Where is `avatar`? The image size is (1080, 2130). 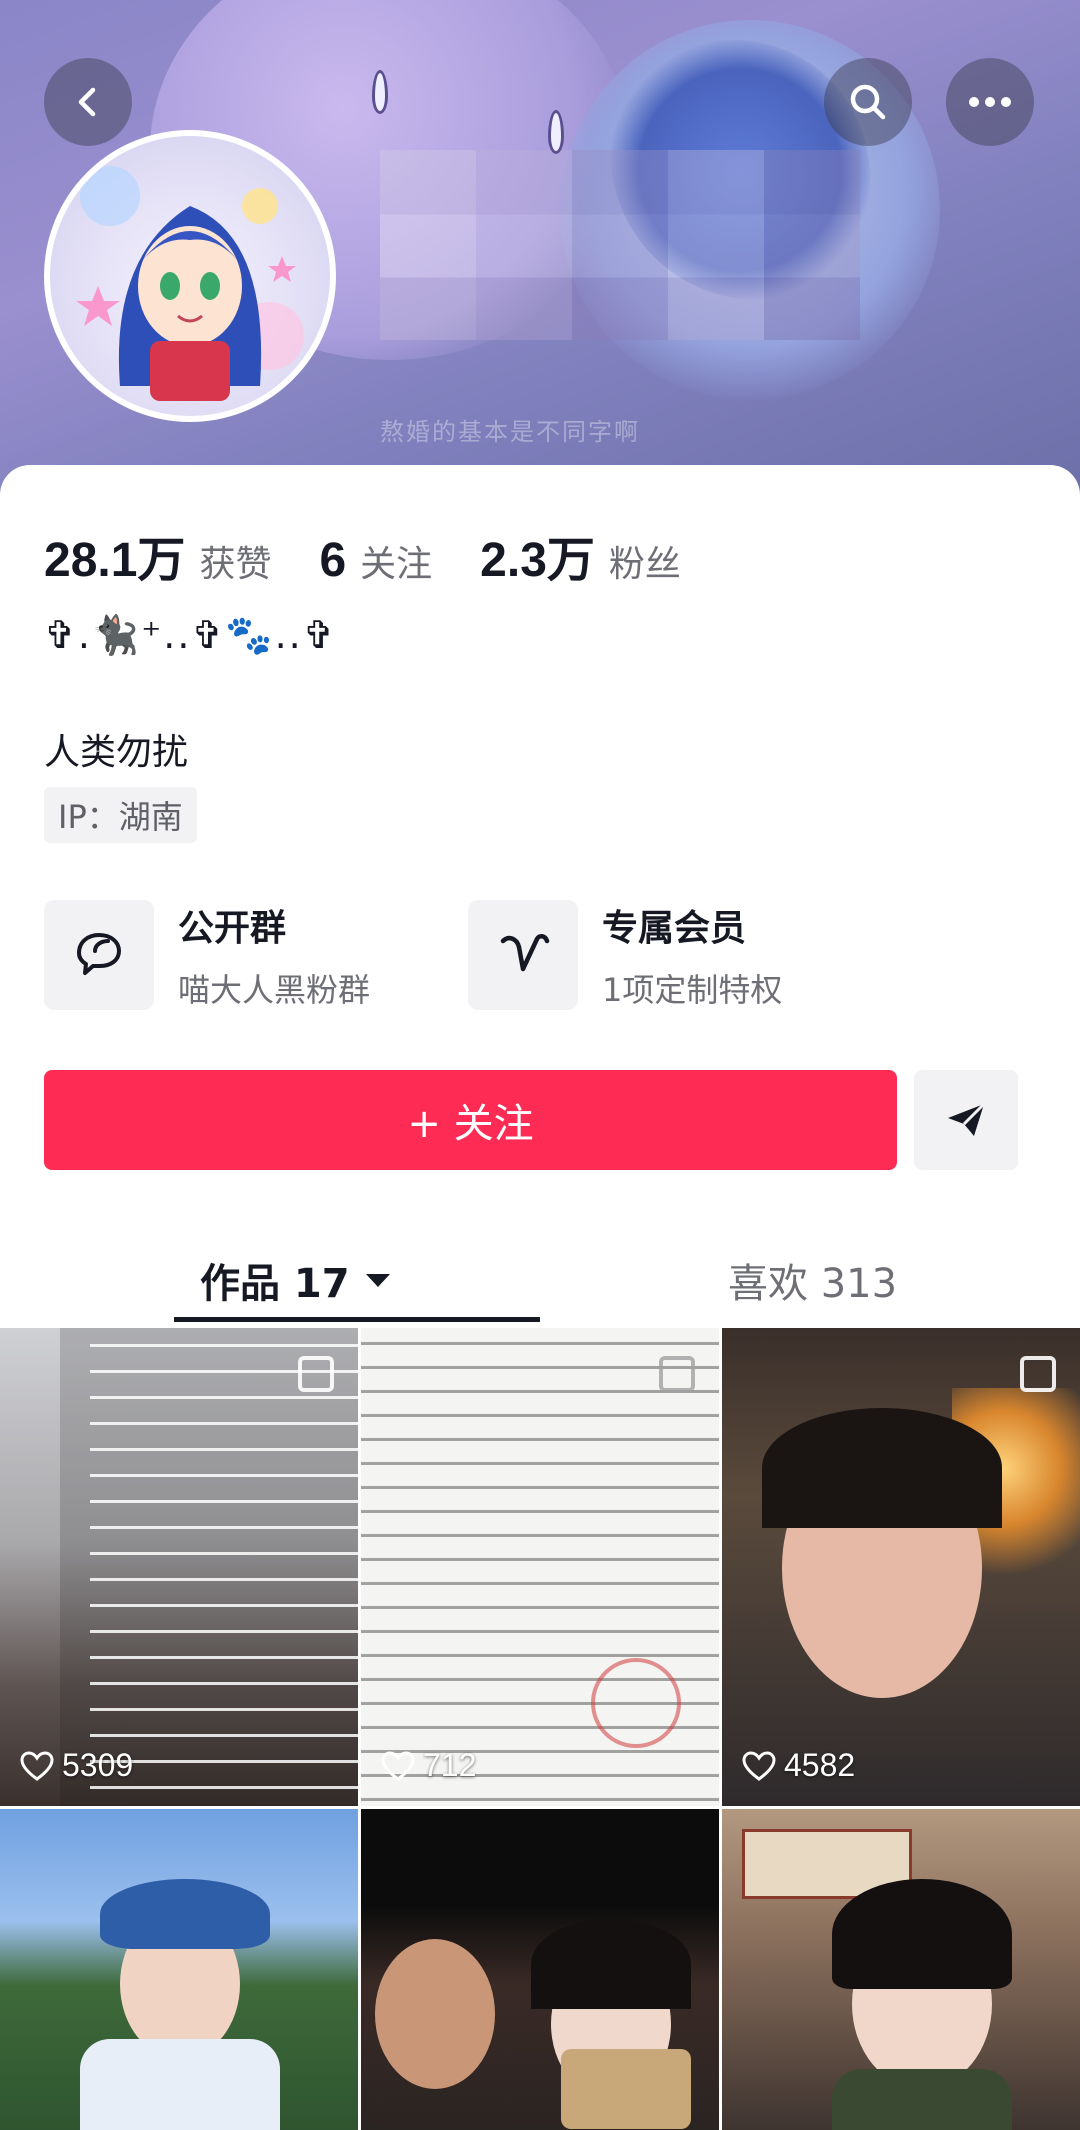
avatar is located at coordinates (190, 276).